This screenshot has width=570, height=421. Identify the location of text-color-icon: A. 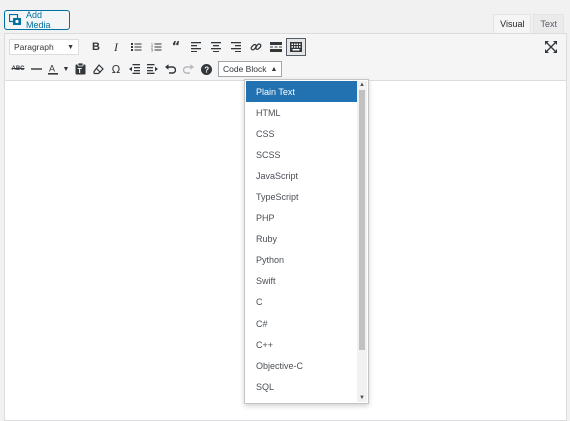
(53, 69).